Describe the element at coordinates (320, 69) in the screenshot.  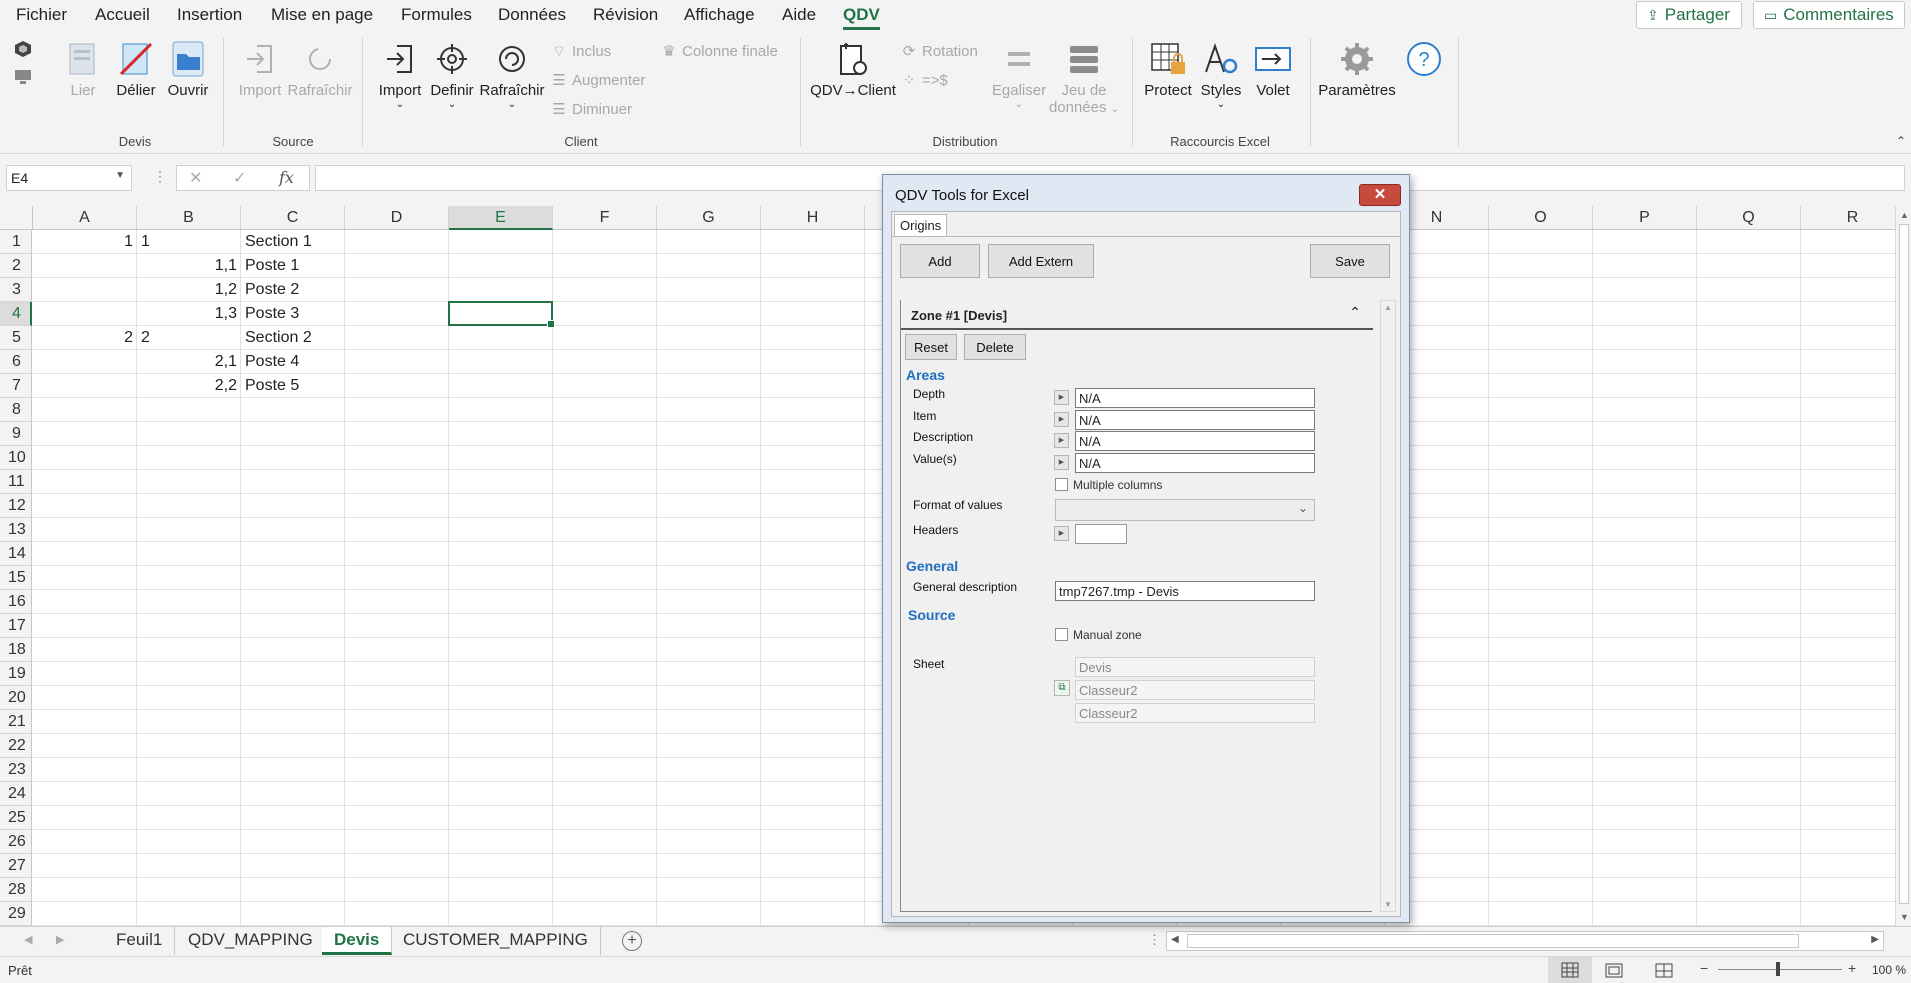
I see `rafraichir-source-button: Rafraîchir` at that location.